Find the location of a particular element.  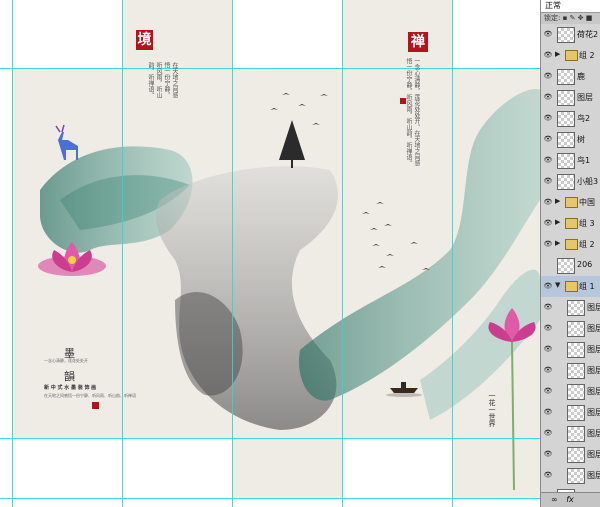

lock-label: 锁定: is located at coordinates (552, 18).